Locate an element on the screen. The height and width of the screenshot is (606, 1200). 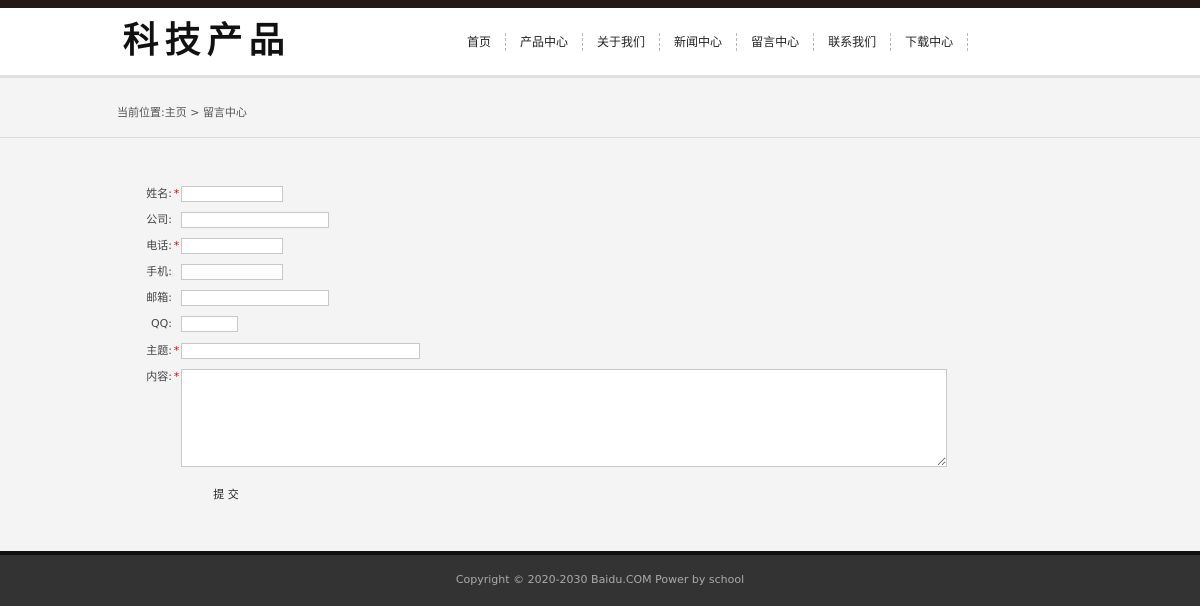
company-label: 公司: is located at coordinates (159, 219).